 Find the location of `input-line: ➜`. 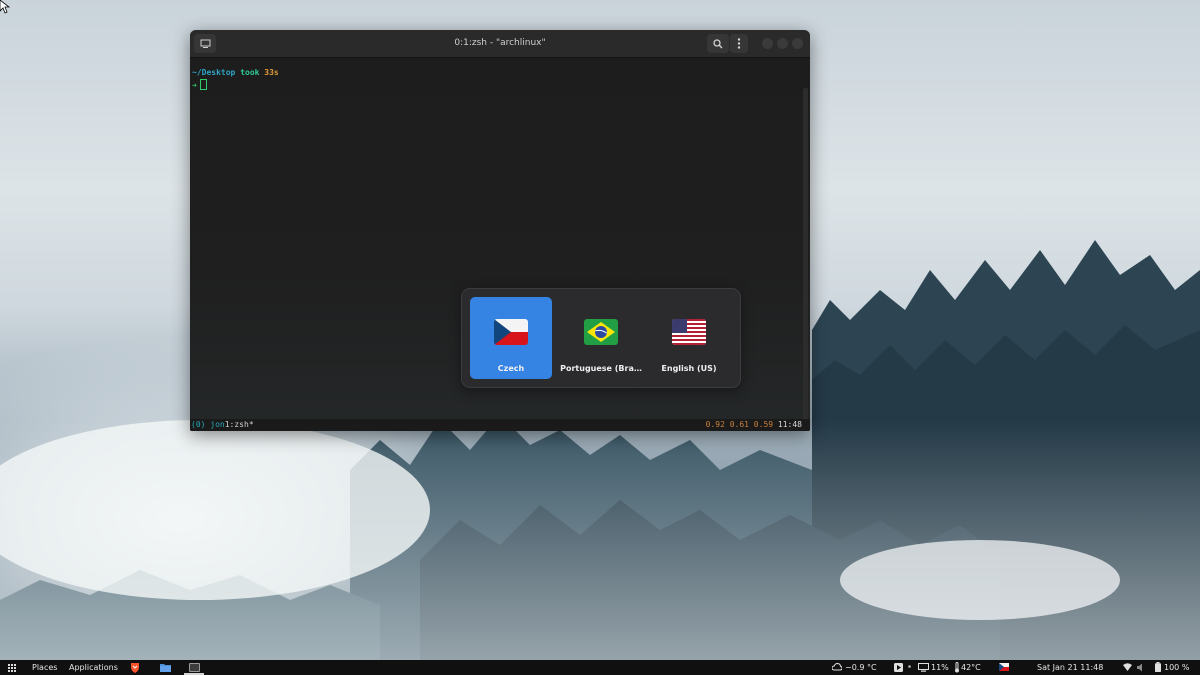

input-line: ➜ is located at coordinates (199, 84).